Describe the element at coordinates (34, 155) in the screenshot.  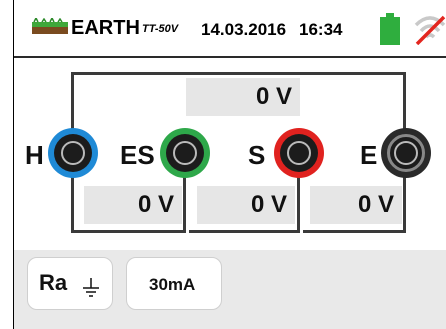
I see `terminal-h-label: H` at that location.